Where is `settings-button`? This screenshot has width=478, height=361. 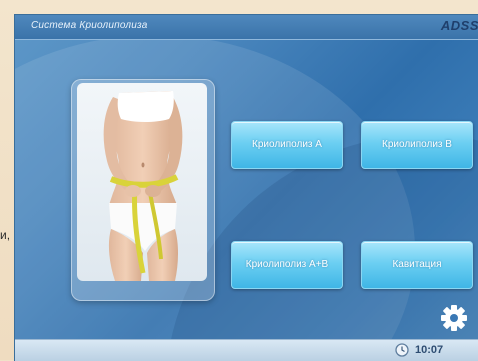
settings-button is located at coordinates (454, 318).